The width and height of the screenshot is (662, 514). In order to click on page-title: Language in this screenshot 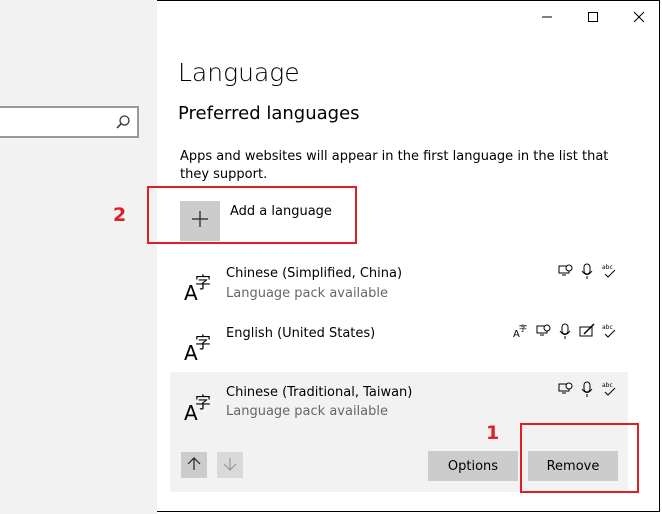, I will do `click(239, 72)`.